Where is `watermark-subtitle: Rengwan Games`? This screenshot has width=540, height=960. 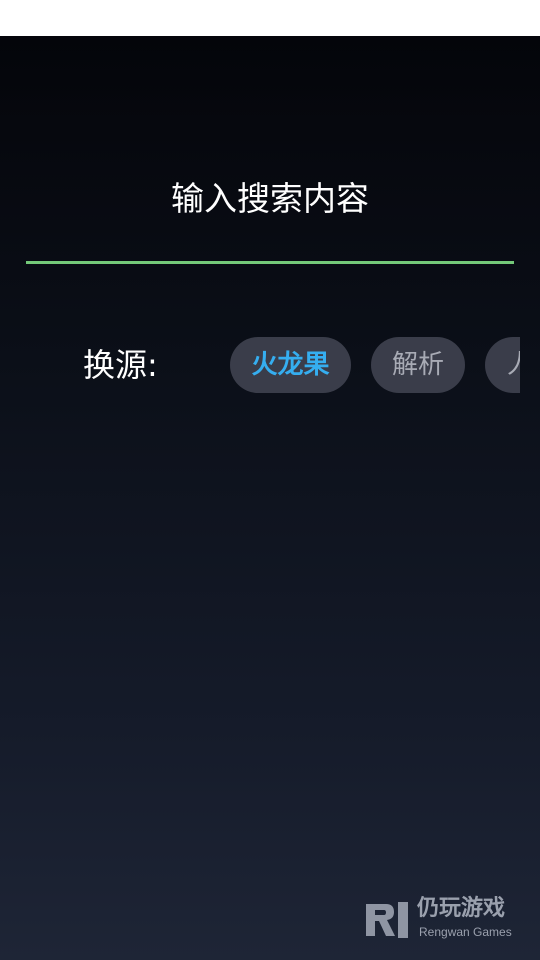
watermark-subtitle: Rengwan Games is located at coordinates (465, 932).